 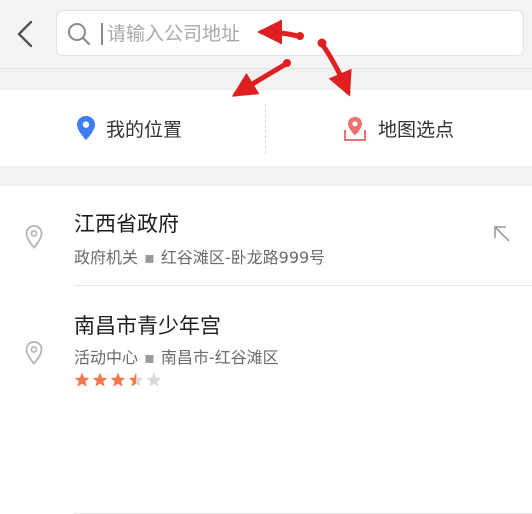 I want to click on my-location-label: 我的位置, so click(x=144, y=129).